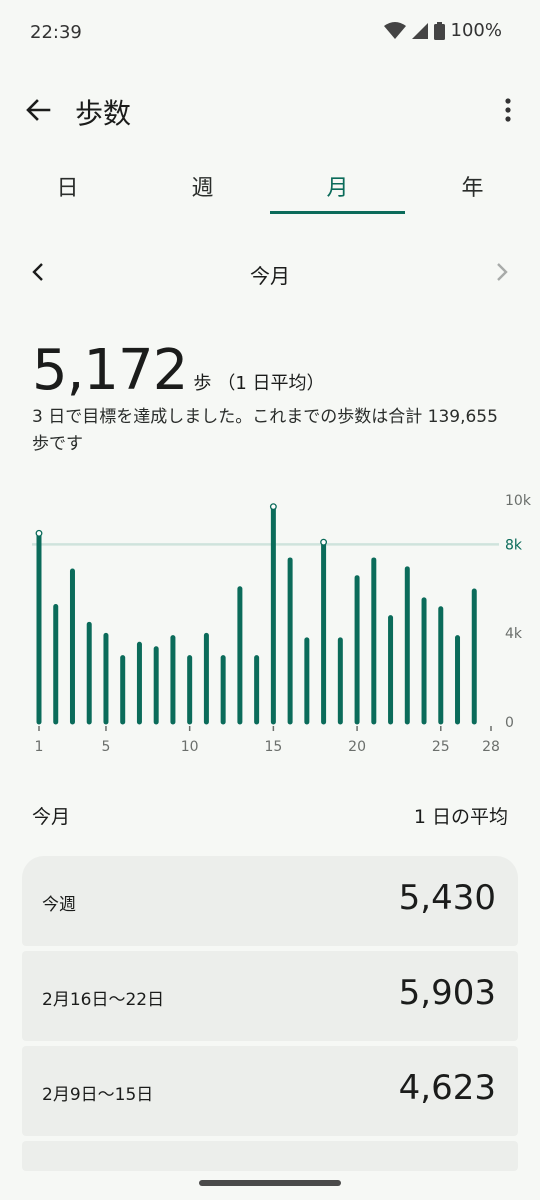  Describe the element at coordinates (202, 182) in the screenshot. I see `tab-week: 週` at that location.